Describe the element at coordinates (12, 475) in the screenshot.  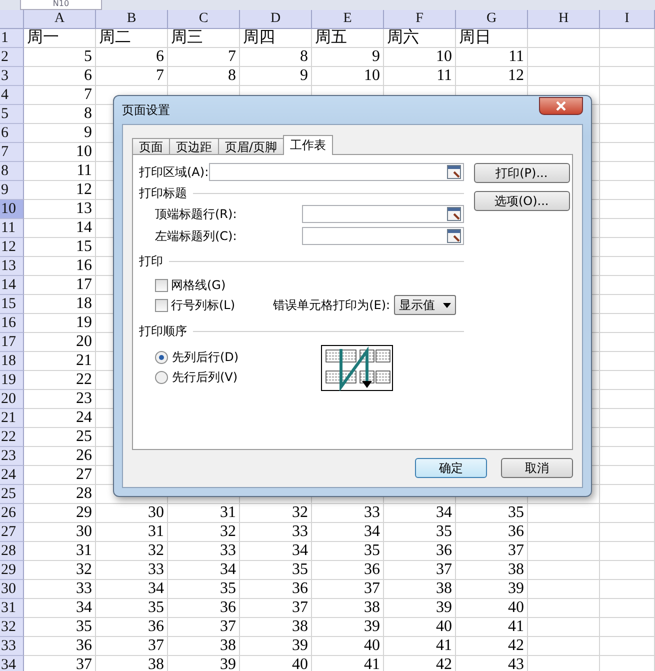
I see `row-header: 24` at that location.